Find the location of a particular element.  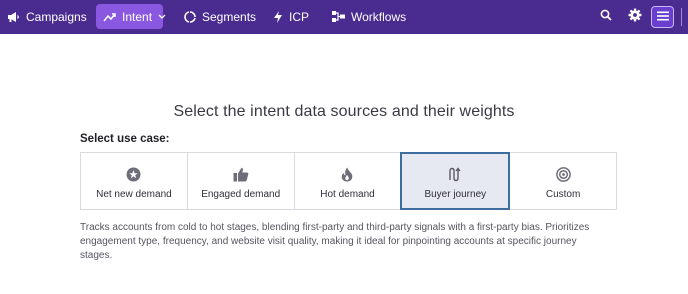

nav-segments: Segments is located at coordinates (220, 16).